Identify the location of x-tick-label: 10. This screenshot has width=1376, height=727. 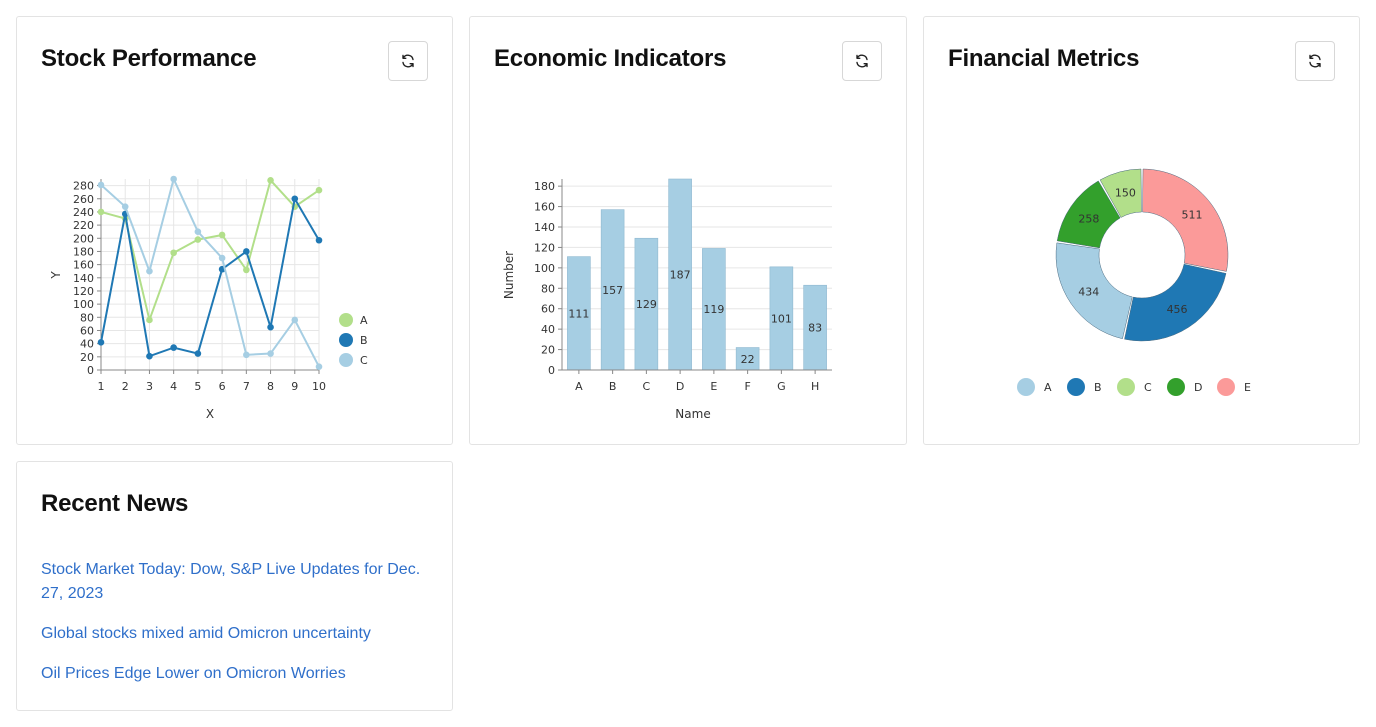
(319, 386).